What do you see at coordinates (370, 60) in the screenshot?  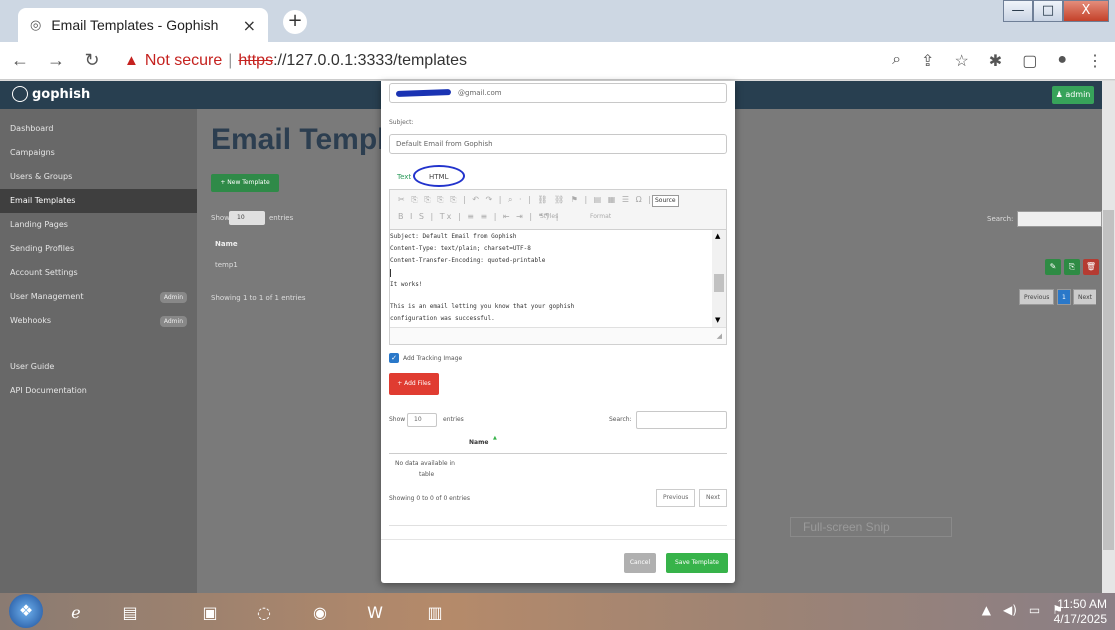 I see `url-path: ://127.0.0.1:3333/templates` at bounding box center [370, 60].